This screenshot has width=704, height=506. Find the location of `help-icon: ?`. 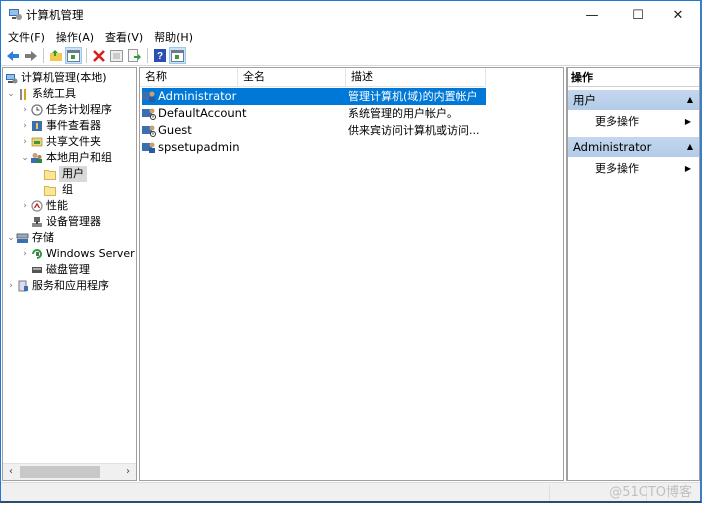

help-icon: ? is located at coordinates (159, 55).